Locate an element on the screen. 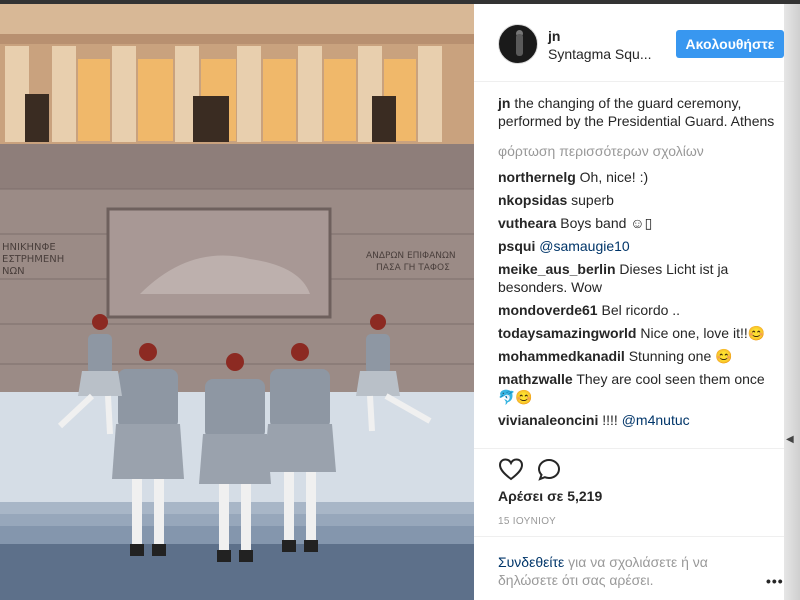 The height and width of the screenshot is (600, 800). comment-text: Bel ricordo .. is located at coordinates (641, 310).